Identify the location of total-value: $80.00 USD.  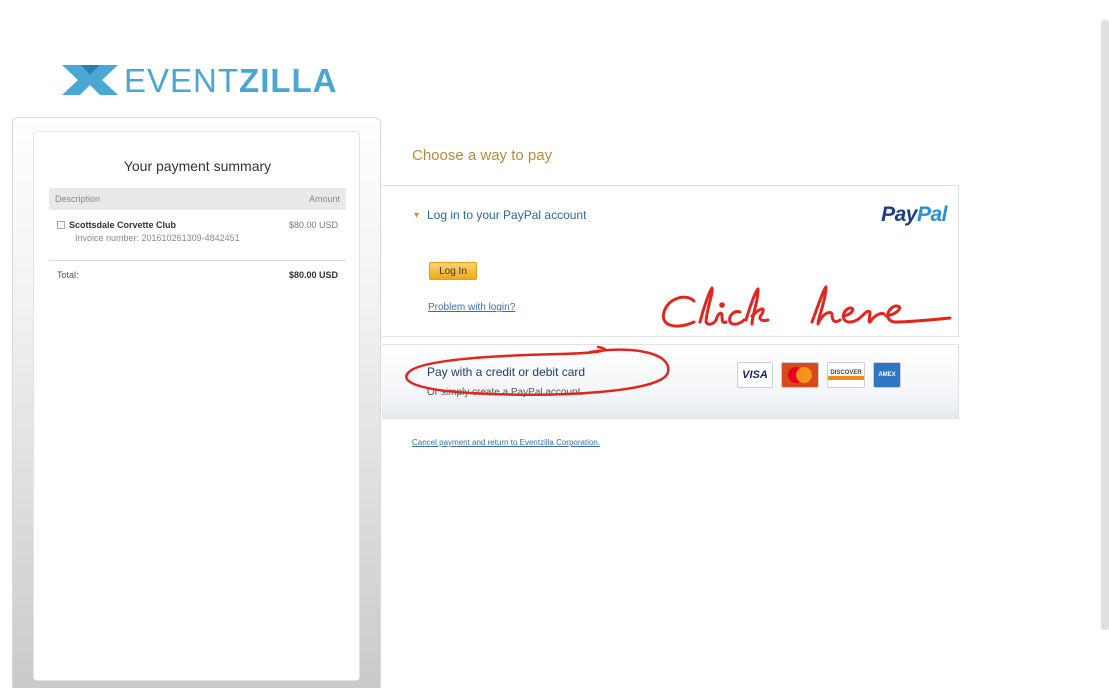
(313, 275).